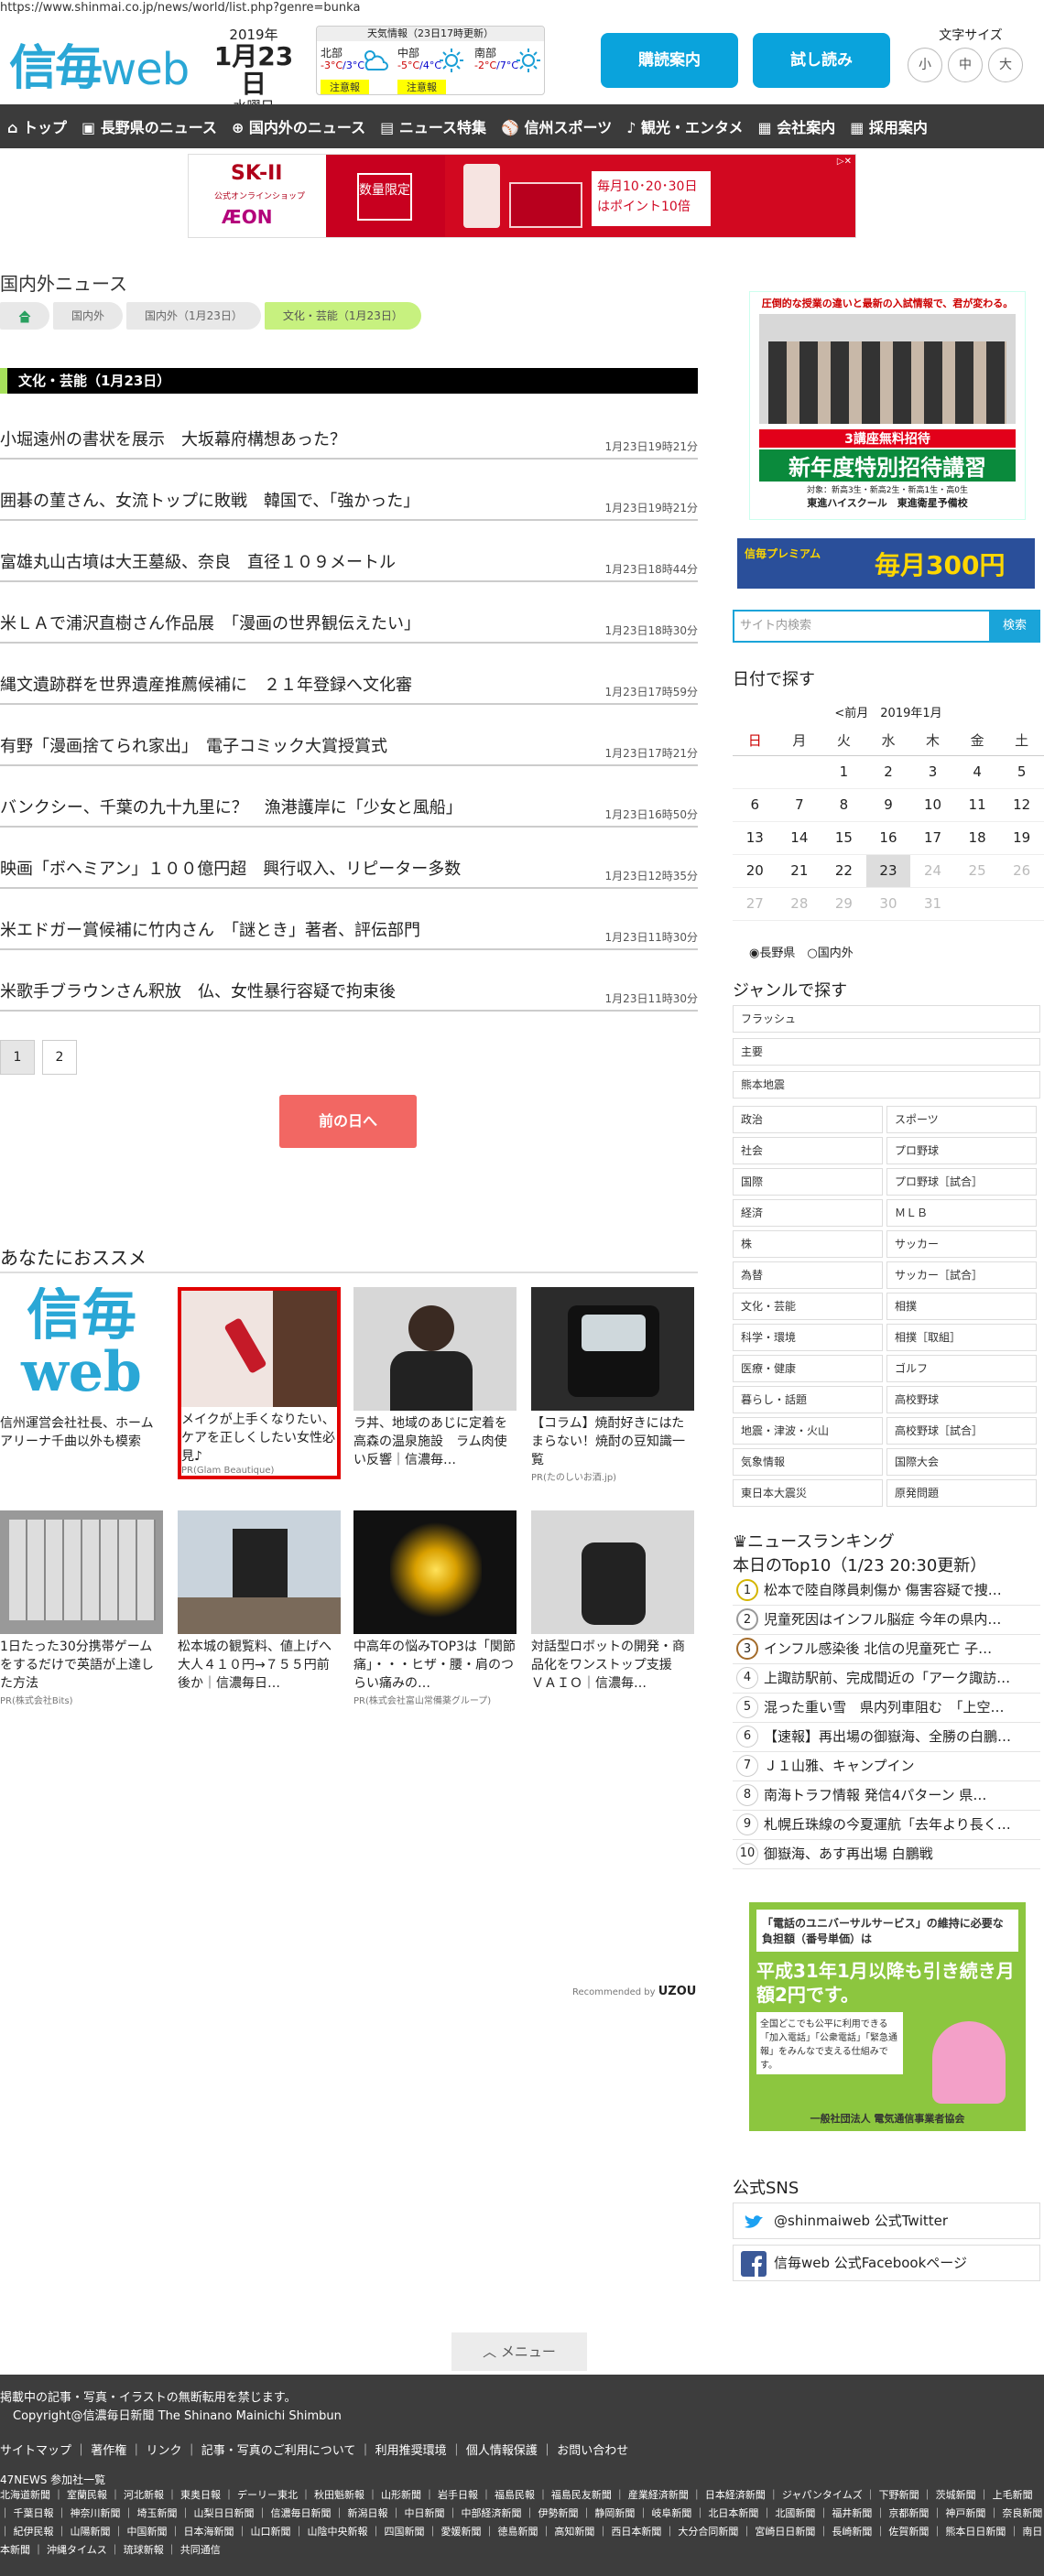 The width and height of the screenshot is (1044, 2576). I want to click on calendar-day: 15, so click(843, 838).